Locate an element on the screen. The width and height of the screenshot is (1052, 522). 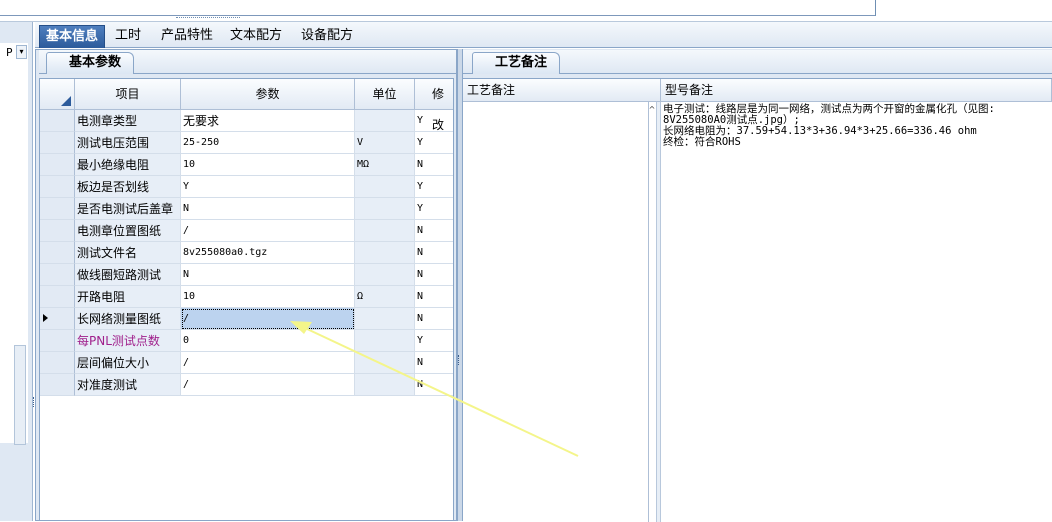
table-row: 板边是否划线 Y Y is located at coordinates (246, 187).